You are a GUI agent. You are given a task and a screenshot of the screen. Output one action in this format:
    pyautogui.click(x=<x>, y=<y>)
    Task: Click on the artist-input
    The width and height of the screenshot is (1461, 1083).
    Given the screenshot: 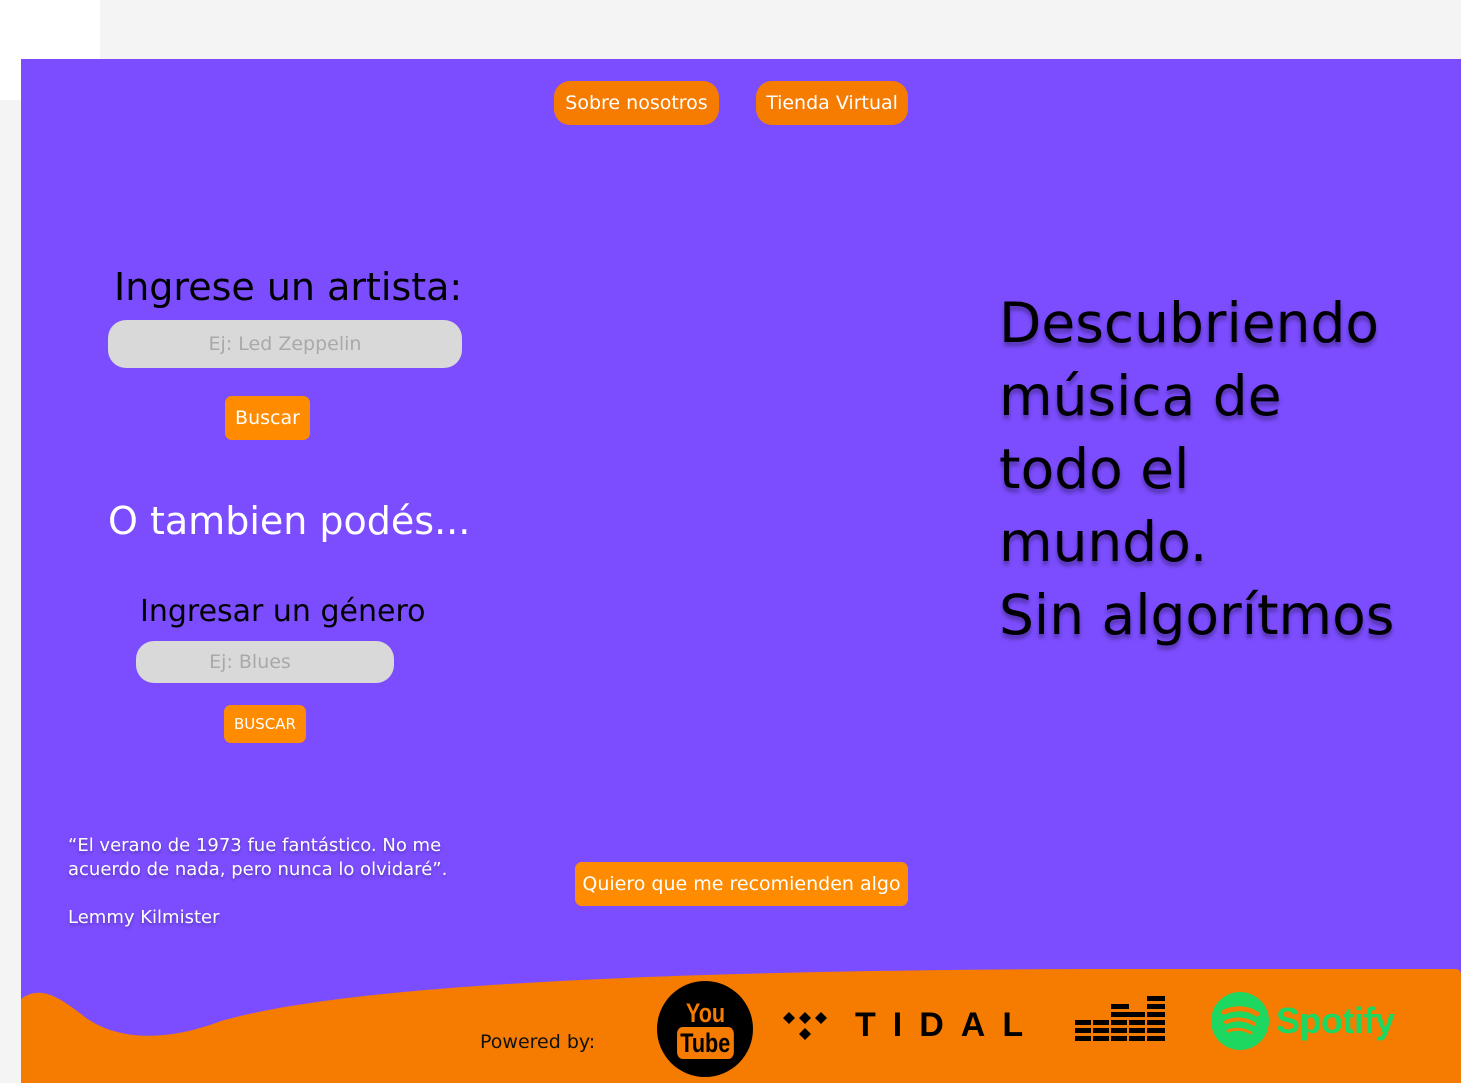 What is the action you would take?
    pyautogui.click(x=285, y=344)
    